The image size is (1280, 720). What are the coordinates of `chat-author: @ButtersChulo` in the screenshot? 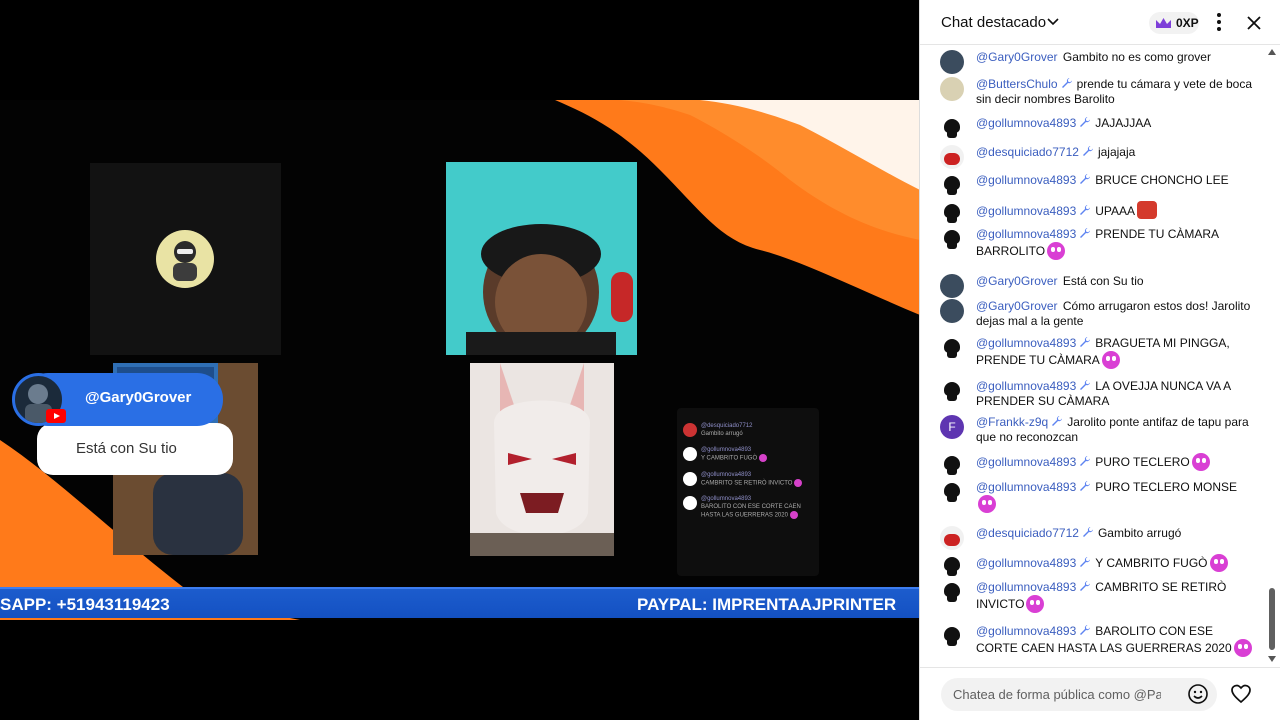 It's located at (1017, 84).